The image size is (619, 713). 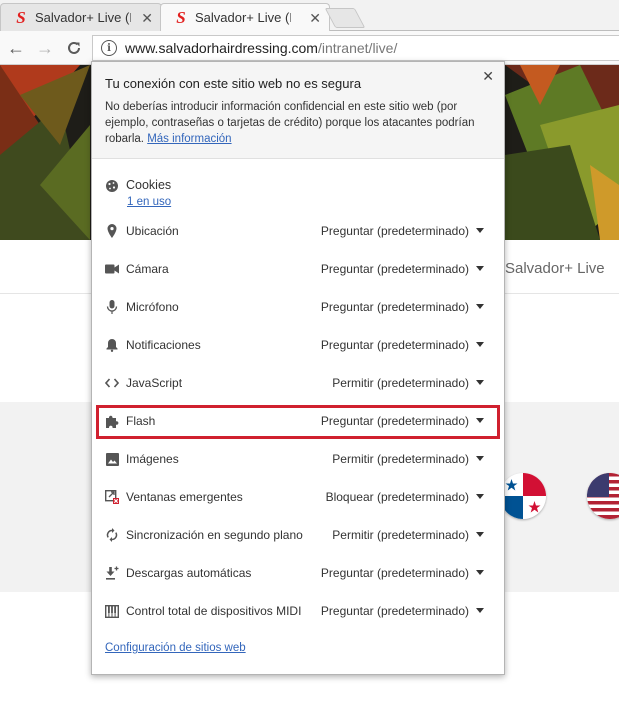 I want to click on panama-flag-icon, so click(x=523, y=496).